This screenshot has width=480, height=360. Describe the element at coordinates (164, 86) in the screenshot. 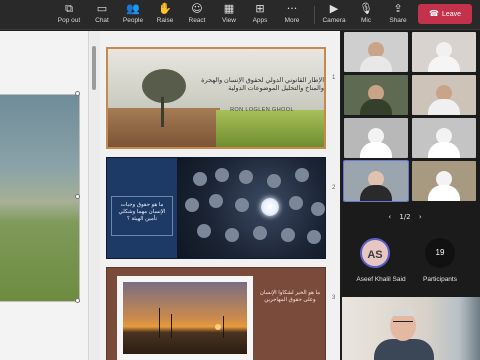

I see `tree-icon` at that location.